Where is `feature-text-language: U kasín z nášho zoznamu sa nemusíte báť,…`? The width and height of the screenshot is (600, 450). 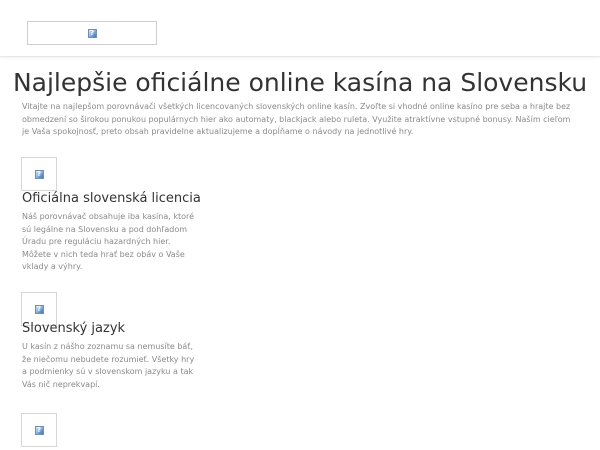 feature-text-language: U kasín z nášho zoznamu sa nemusíte báť,… is located at coordinates (108, 365).